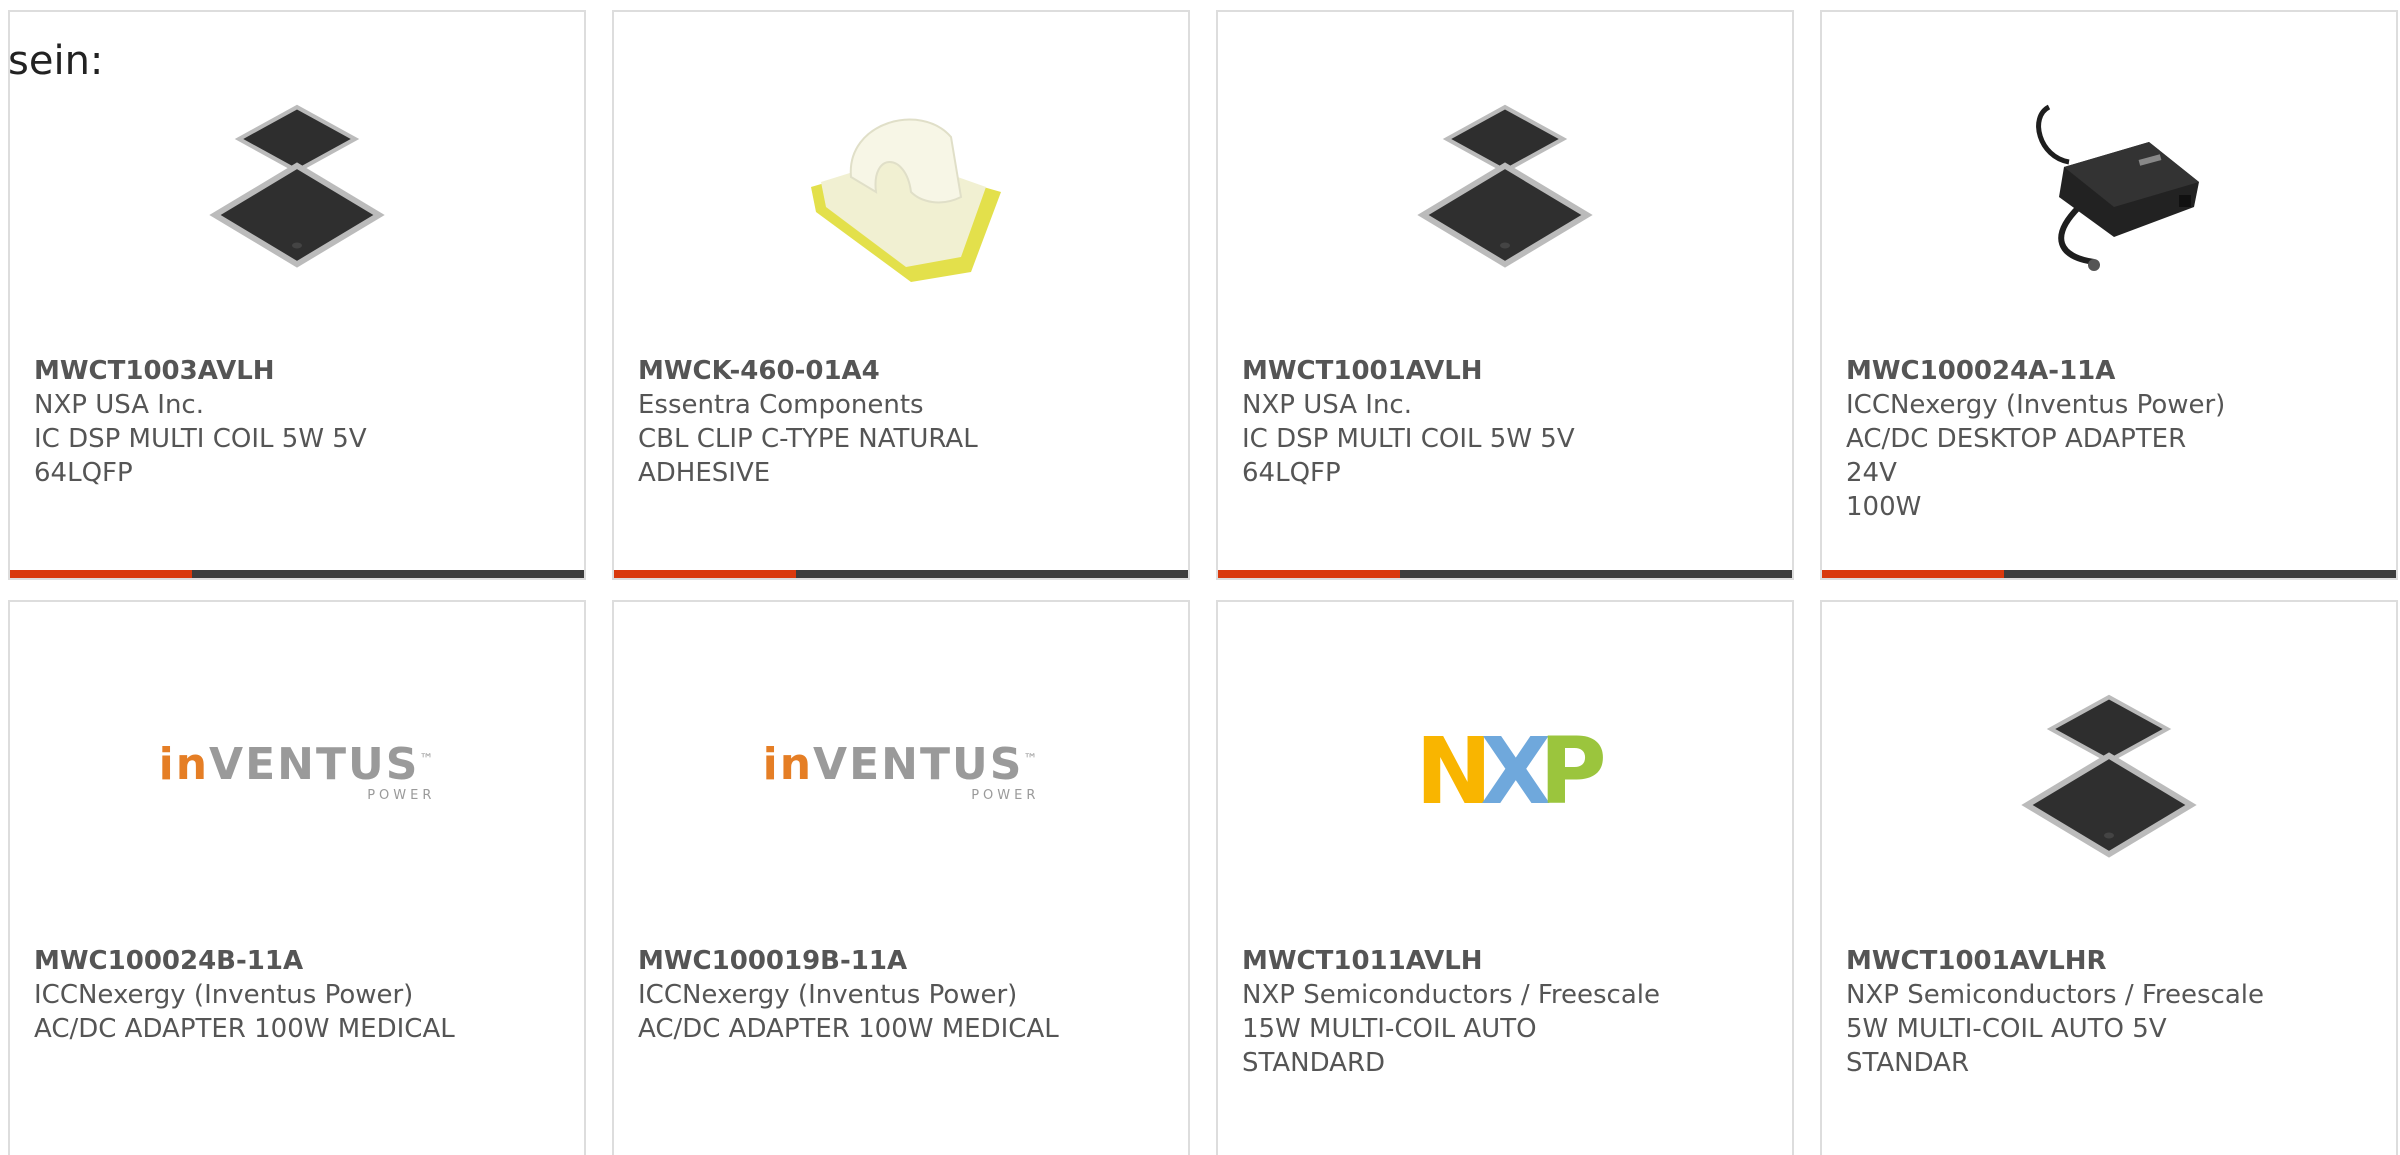 The height and width of the screenshot is (1155, 2400). Describe the element at coordinates (704, 473) in the screenshot. I see `description-line: ADHESIVE` at that location.